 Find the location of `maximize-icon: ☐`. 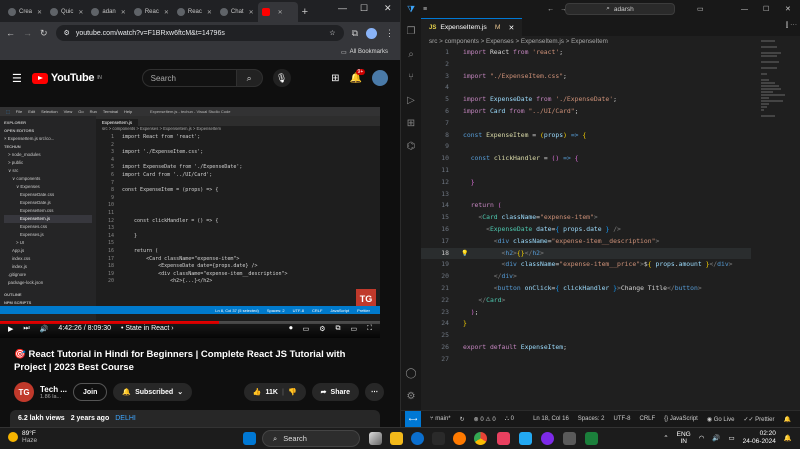

maximize-icon: ☐ is located at coordinates (766, 9).